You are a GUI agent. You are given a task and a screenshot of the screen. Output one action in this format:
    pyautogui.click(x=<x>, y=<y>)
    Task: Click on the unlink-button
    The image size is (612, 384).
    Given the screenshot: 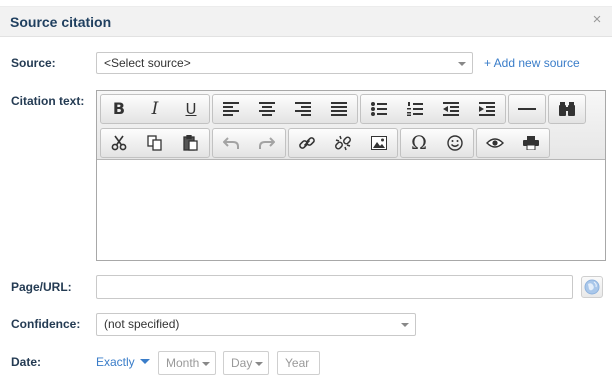 What is the action you would take?
    pyautogui.click(x=343, y=143)
    